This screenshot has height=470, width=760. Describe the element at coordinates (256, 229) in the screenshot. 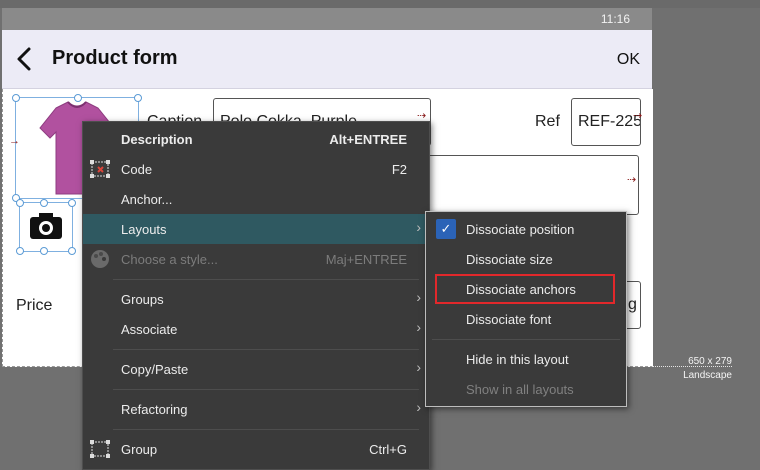

I see `menu-item-layouts: Layouts ›` at that location.